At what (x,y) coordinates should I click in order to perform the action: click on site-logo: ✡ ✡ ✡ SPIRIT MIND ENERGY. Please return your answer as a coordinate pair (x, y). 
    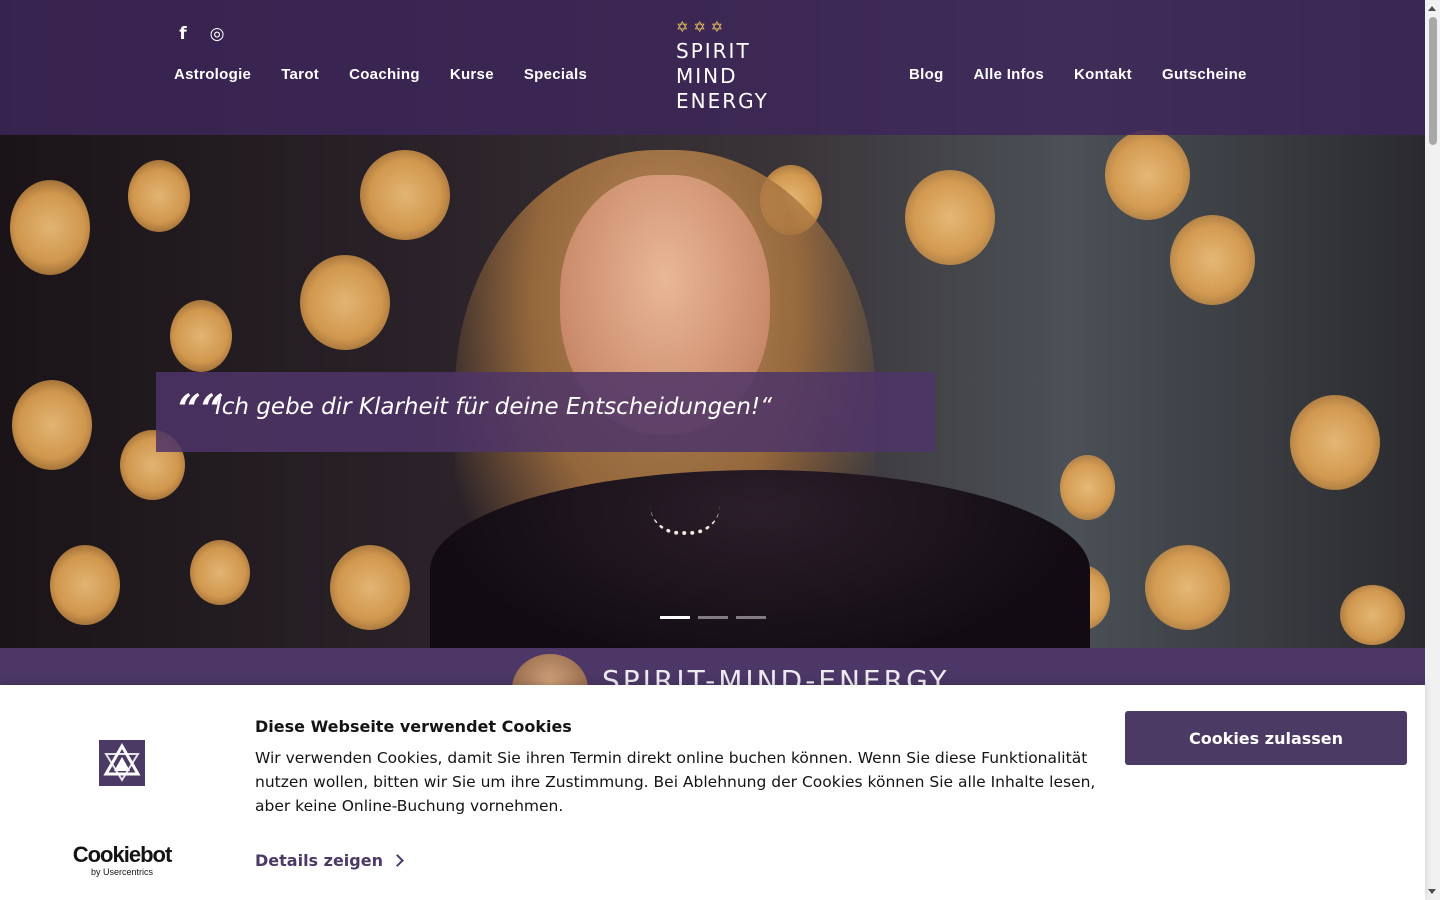
    Looking at the image, I should click on (722, 66).